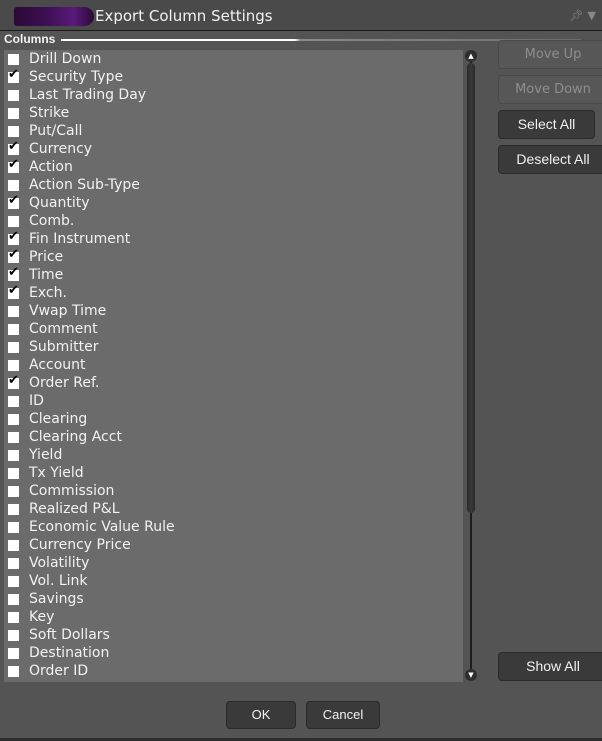  What do you see at coordinates (233, 311) in the screenshot?
I see `column-list-item: Vwap Time` at bounding box center [233, 311].